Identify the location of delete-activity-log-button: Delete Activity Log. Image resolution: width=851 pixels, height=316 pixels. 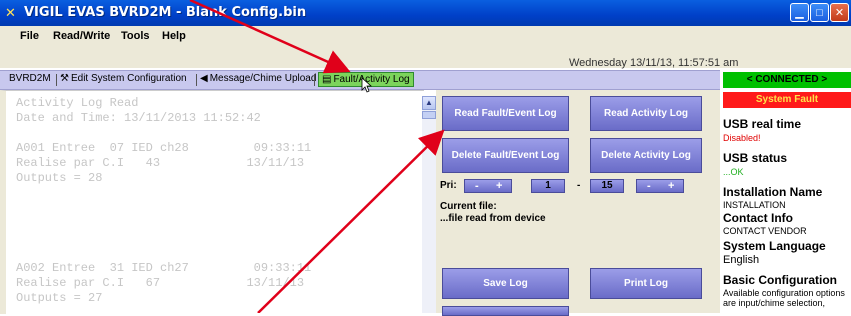
(646, 155).